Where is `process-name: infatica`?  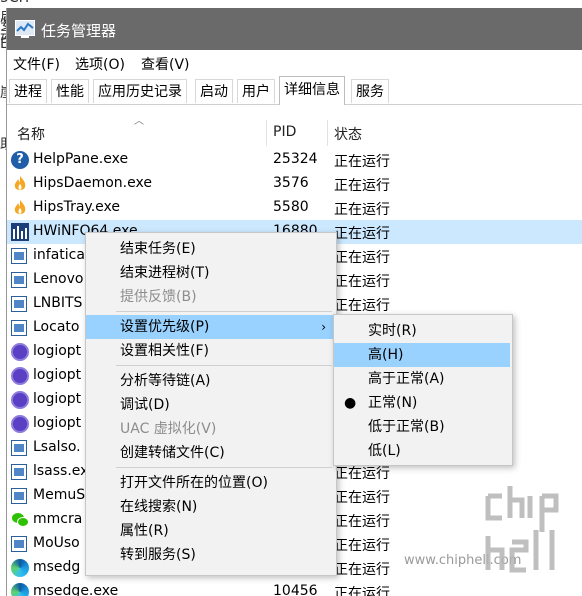 process-name: infatica is located at coordinates (59, 255).